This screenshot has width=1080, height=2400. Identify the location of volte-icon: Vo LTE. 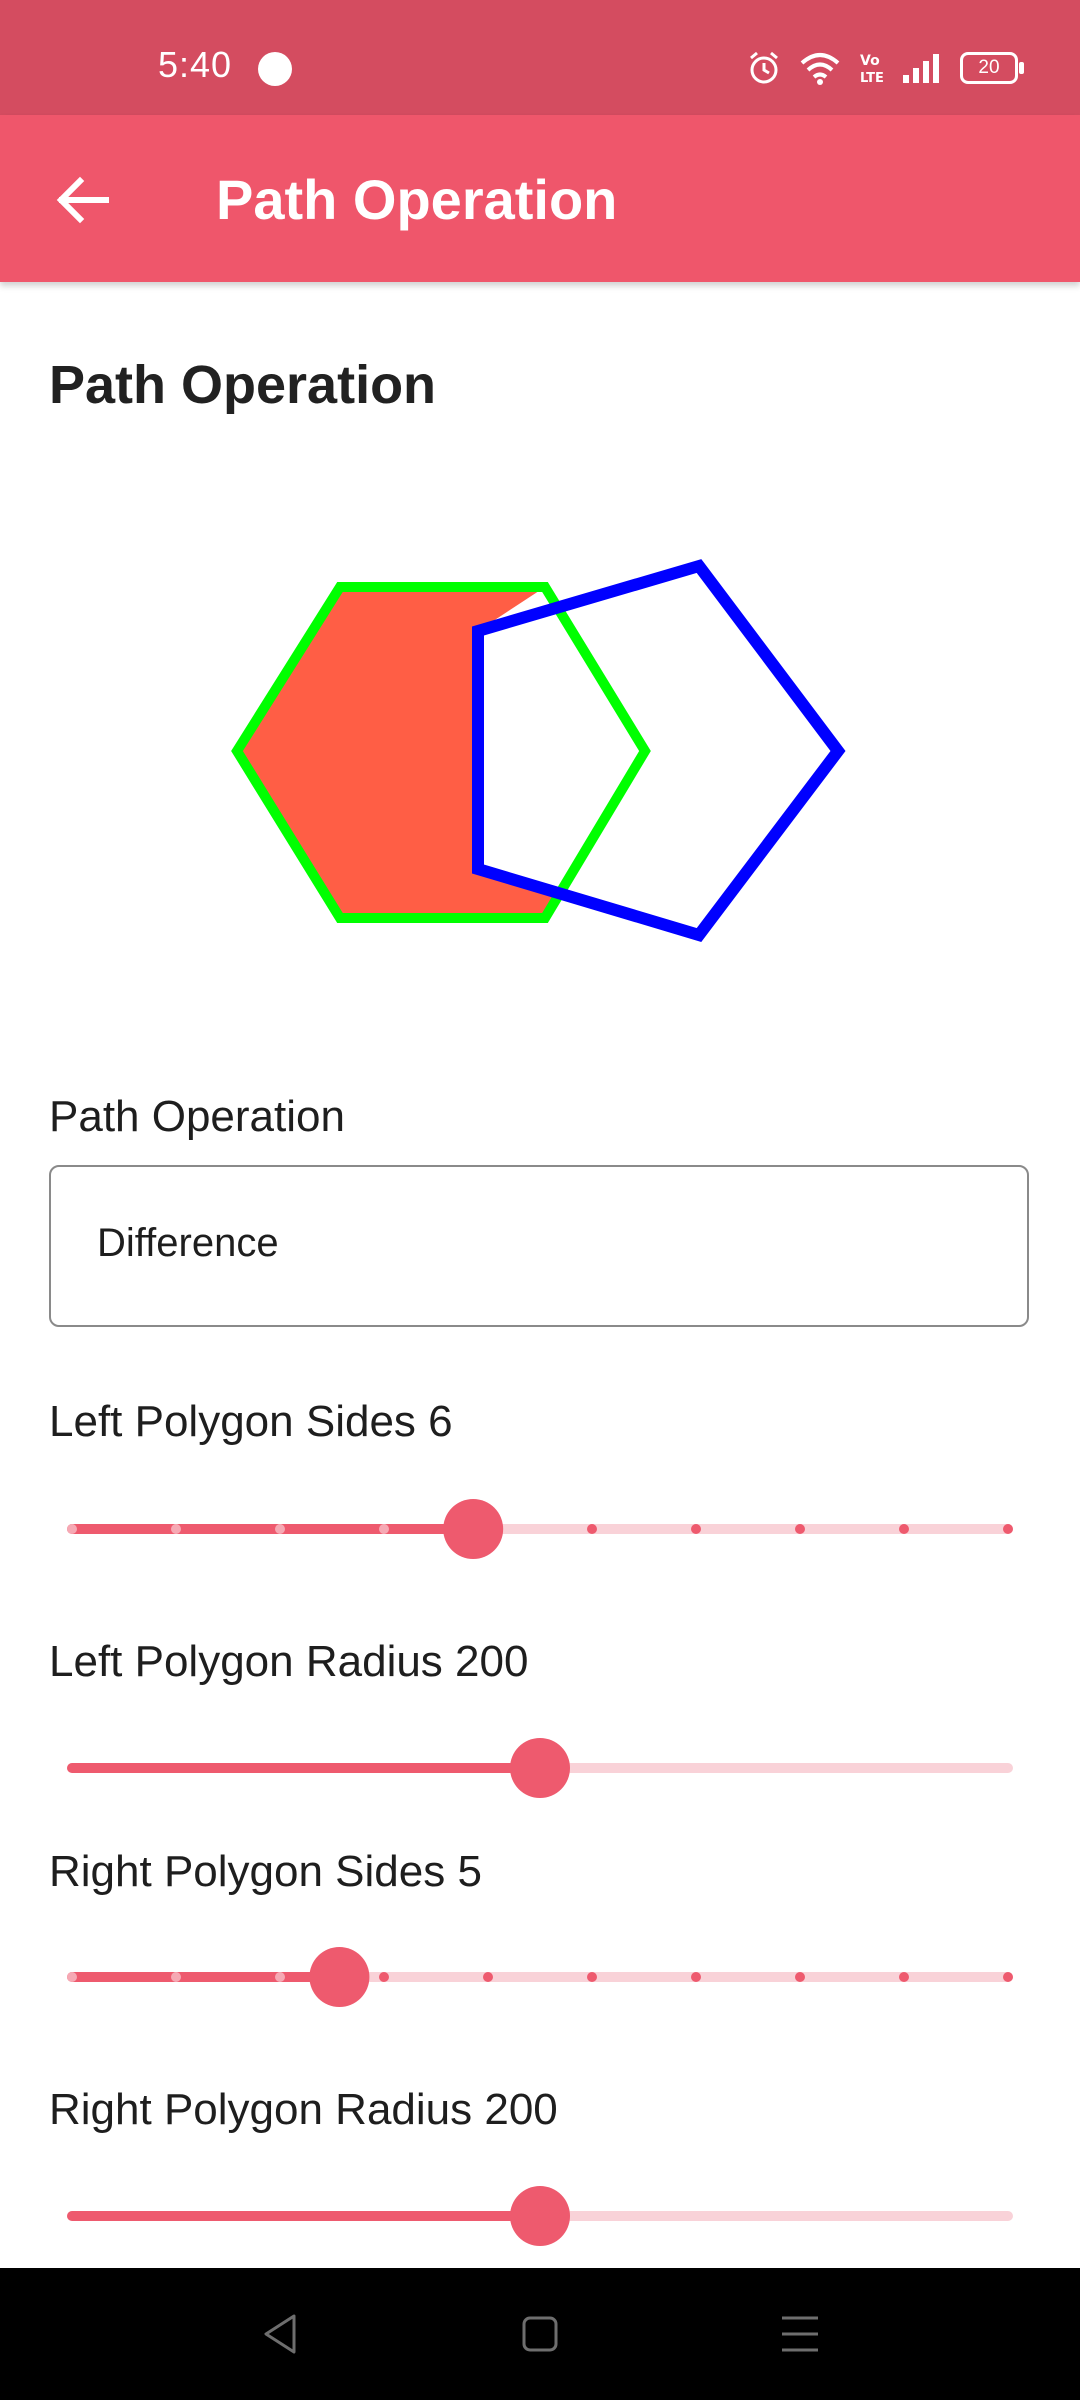
(872, 69).